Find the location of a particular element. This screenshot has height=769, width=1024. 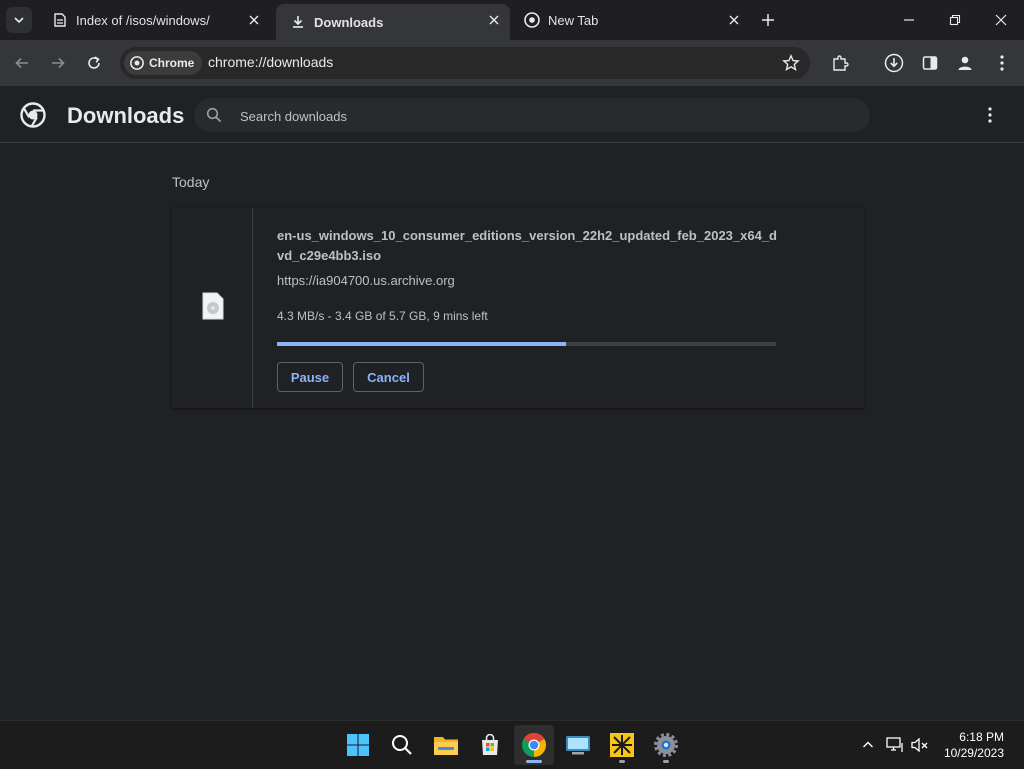

chevron-down-icon is located at coordinates (19, 20).